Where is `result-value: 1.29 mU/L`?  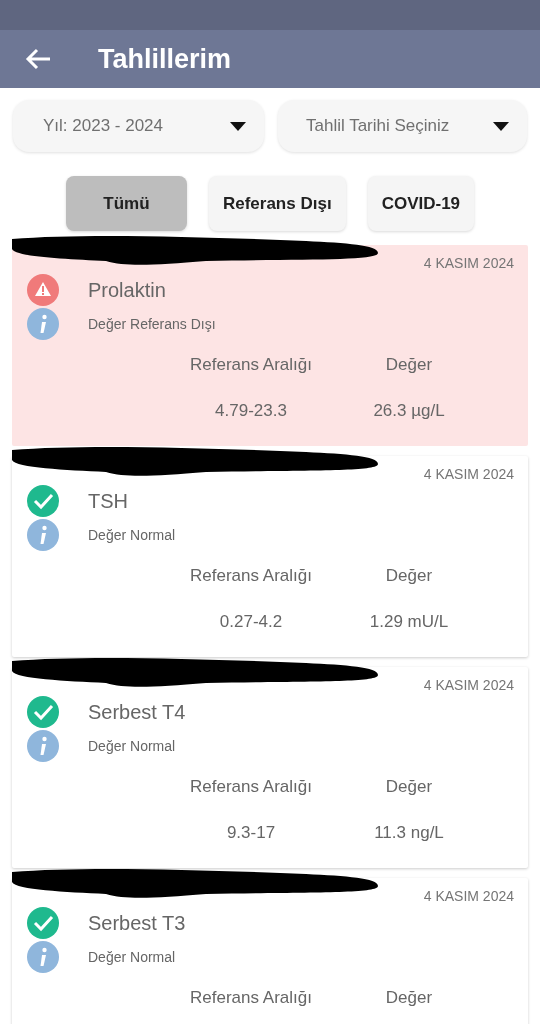 result-value: 1.29 mU/L is located at coordinates (409, 622).